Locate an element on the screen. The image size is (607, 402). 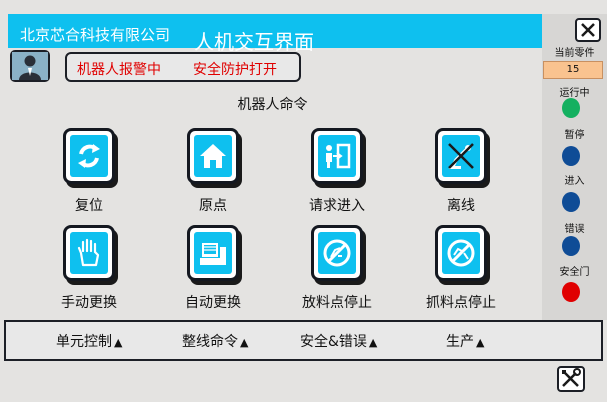
page-title: 人机交互界面 is located at coordinates (254, 42).